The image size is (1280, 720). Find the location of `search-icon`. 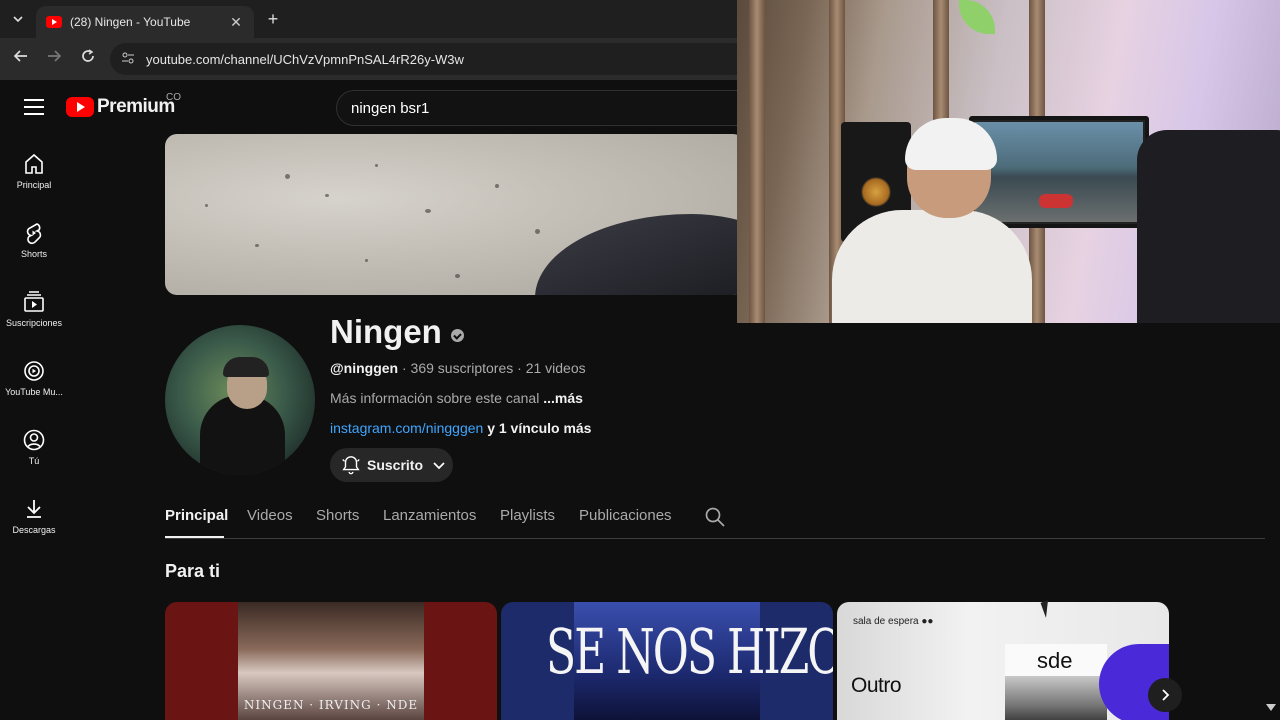

search-icon is located at coordinates (715, 517).